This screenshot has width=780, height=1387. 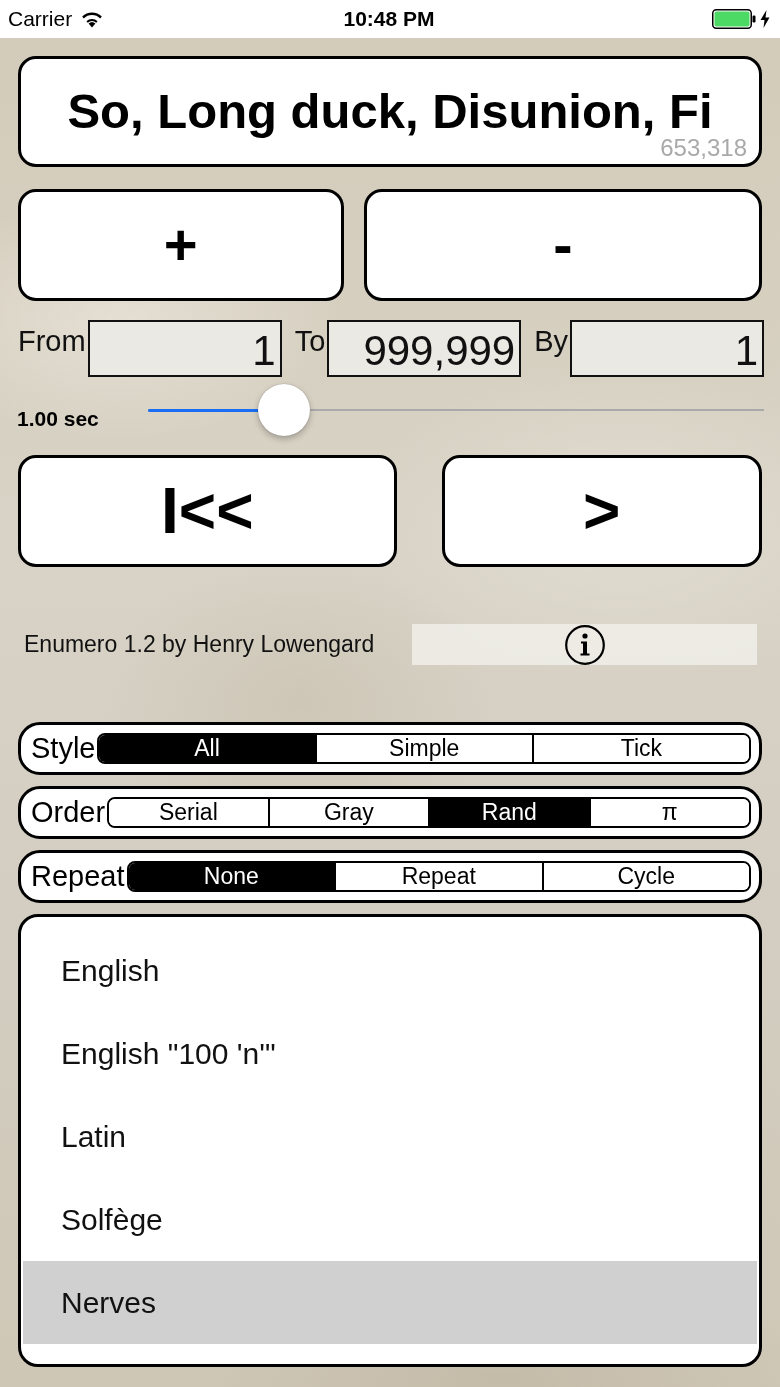 What do you see at coordinates (390, 1302) in the screenshot?
I see `language-item: Nerves` at bounding box center [390, 1302].